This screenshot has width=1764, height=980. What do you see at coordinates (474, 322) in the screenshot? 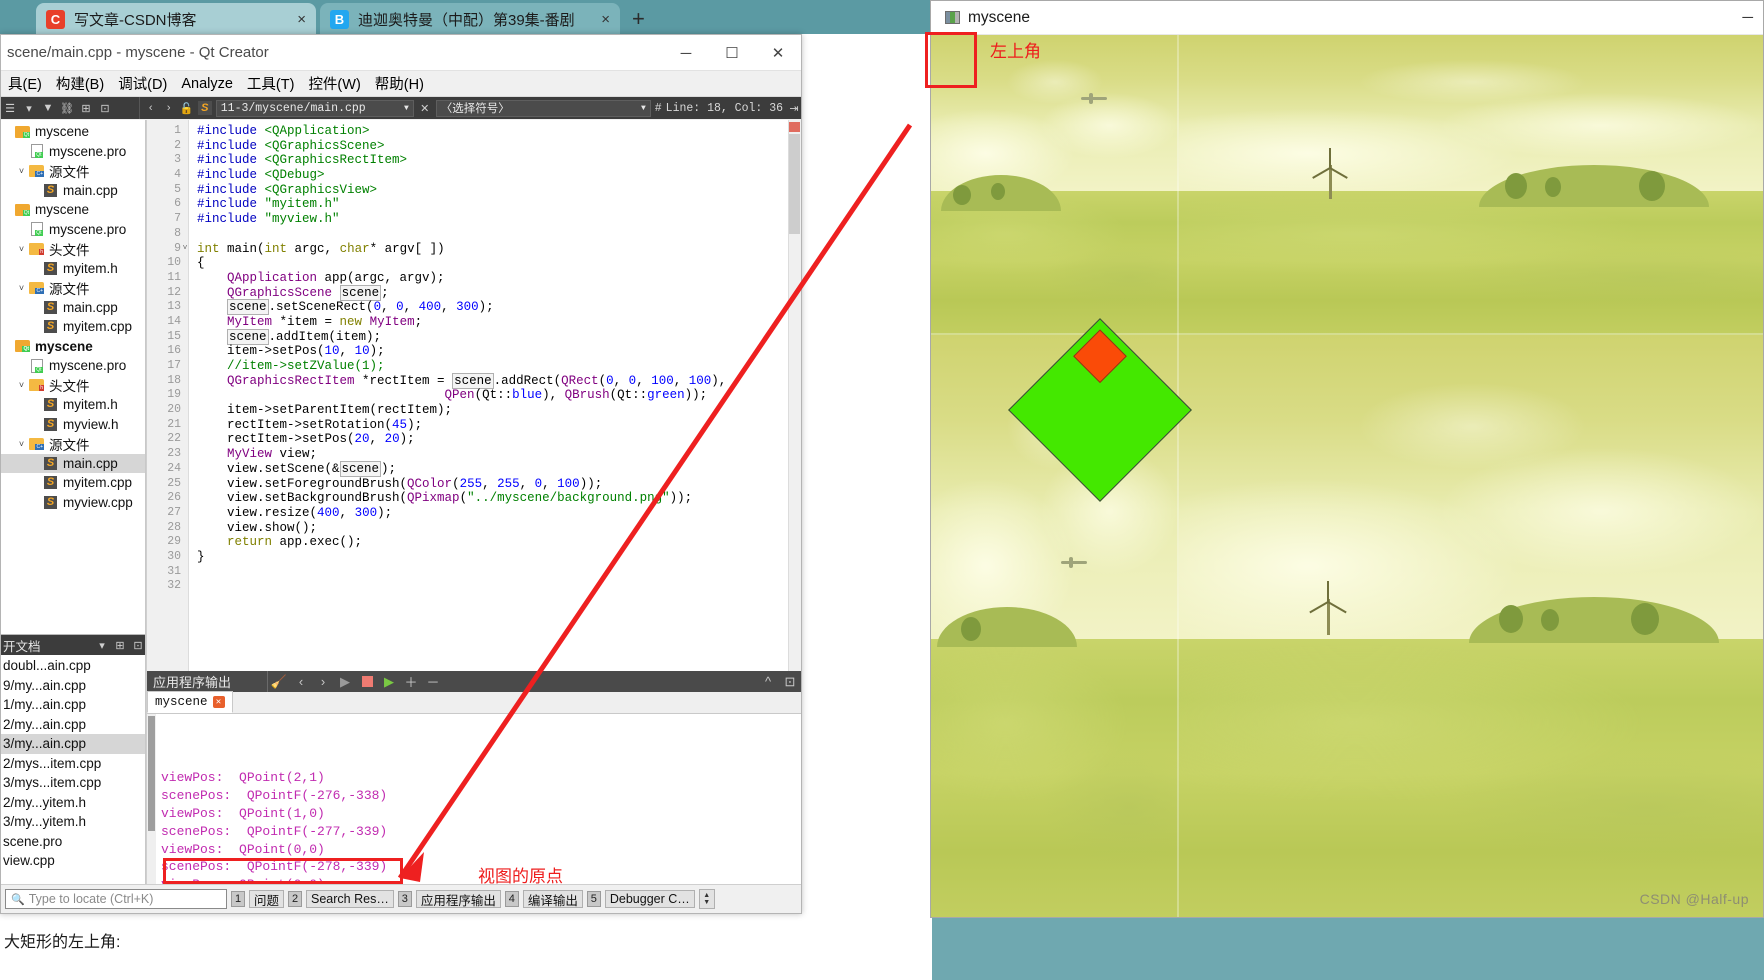
I see `code-line: 14 MyItem *item = new MyItem;` at bounding box center [474, 322].